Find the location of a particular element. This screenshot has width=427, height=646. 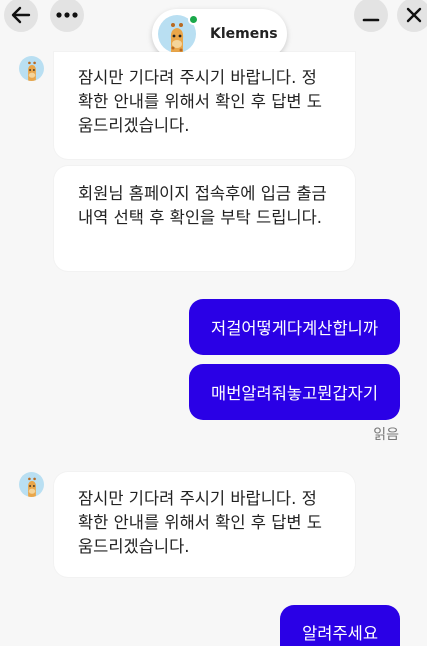

minimize-icon is located at coordinates (371, 20).